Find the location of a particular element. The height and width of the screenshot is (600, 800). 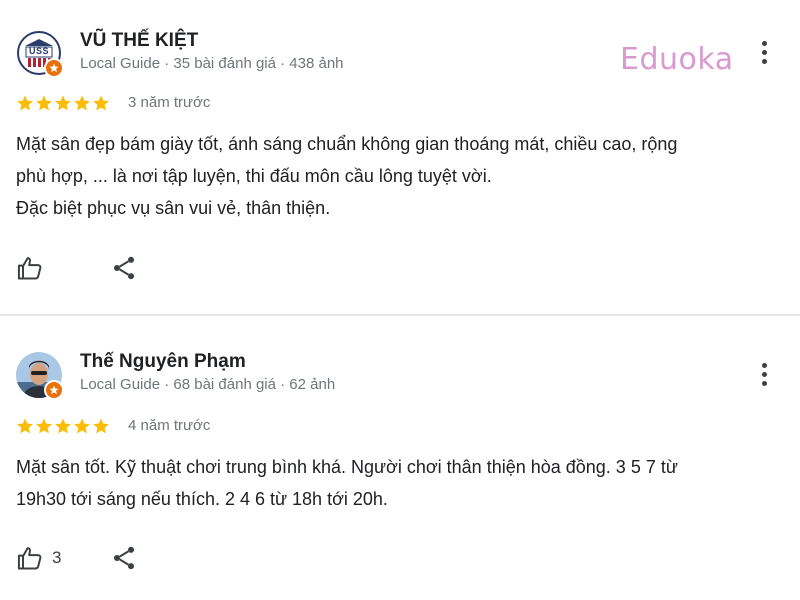

reviewer-meta: Local Guide · 35 bài đánh giá · 438 ảnh is located at coordinates (212, 63).